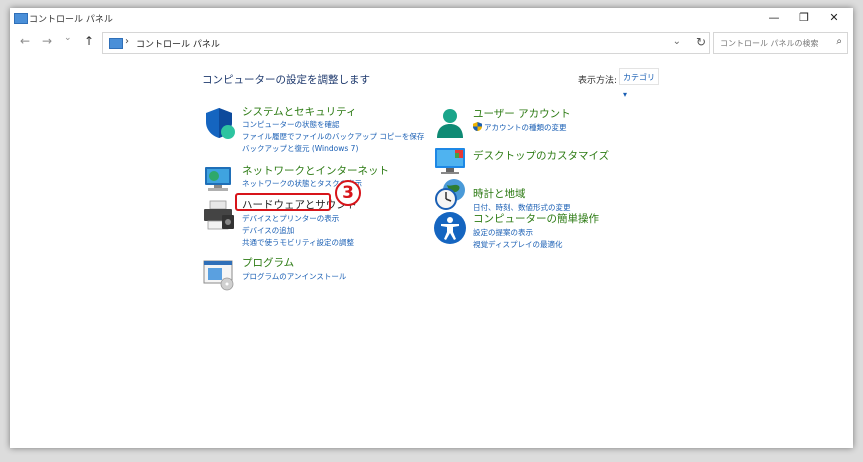 The width and height of the screenshot is (863, 462). Describe the element at coordinates (290, 218) in the screenshot. I see `link-devices-printers: デバイスとプリンターの表示` at that location.